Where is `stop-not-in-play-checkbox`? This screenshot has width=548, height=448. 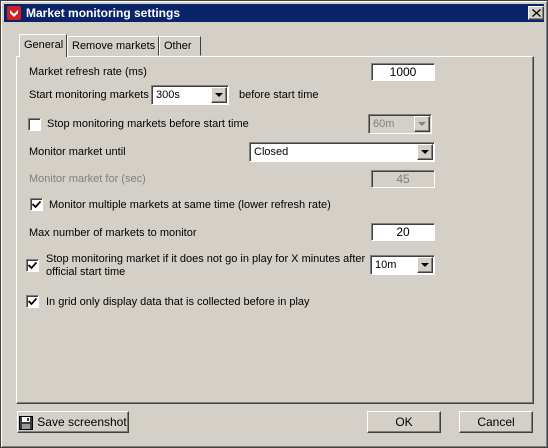
stop-not-in-play-checkbox is located at coordinates (32, 265).